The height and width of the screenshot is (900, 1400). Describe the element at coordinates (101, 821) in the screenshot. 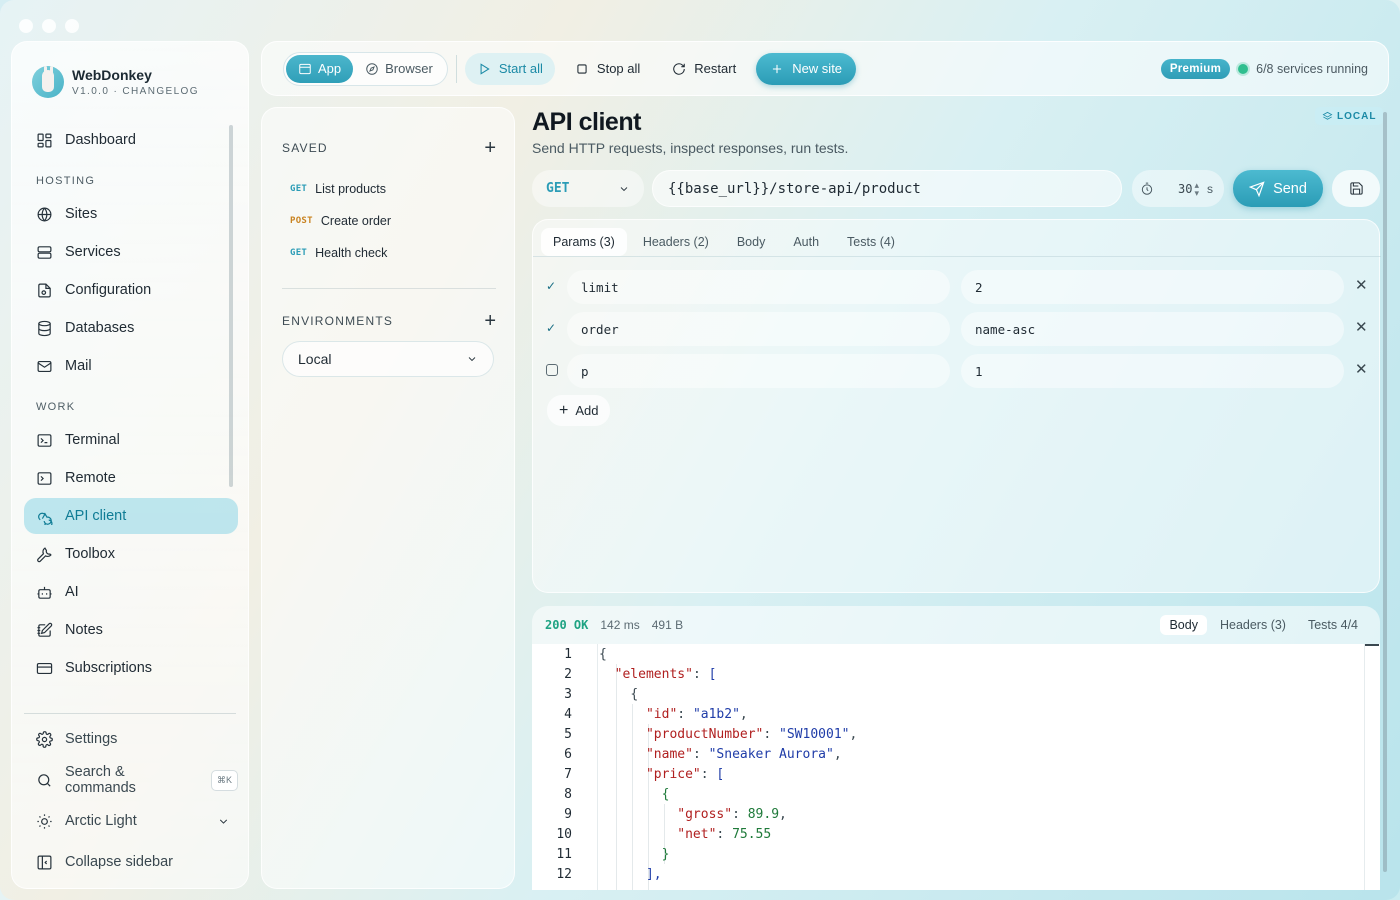

I see `theme-label: Arctic Light` at that location.